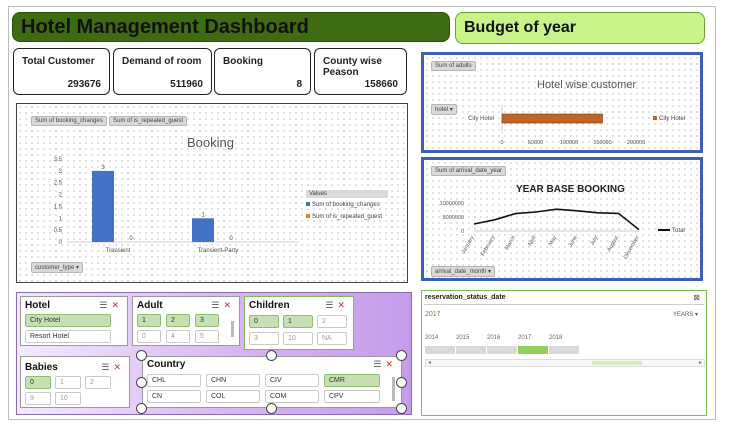  Describe the element at coordinates (174, 380) in the screenshot. I see `slicer-item-country-chl: CHL` at that location.